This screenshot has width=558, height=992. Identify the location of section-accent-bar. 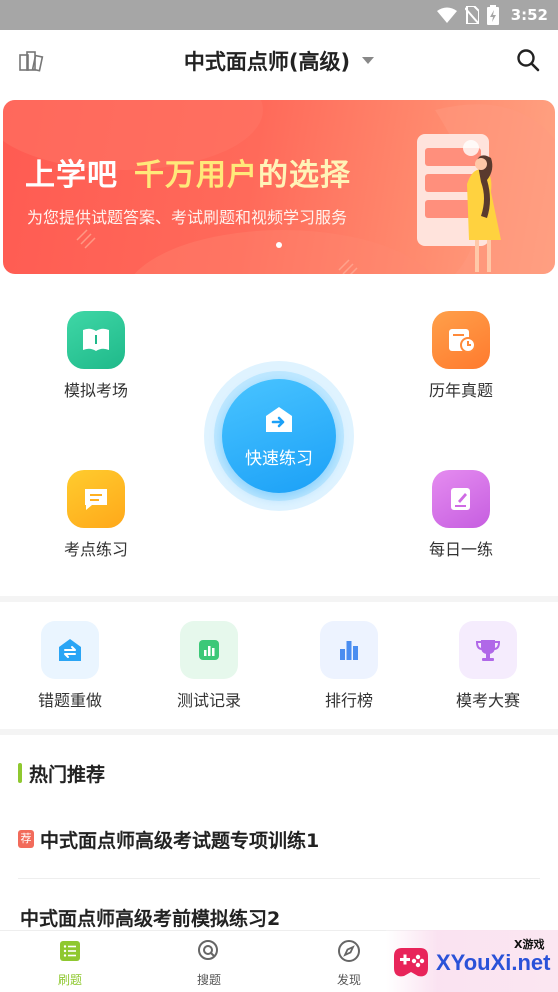
(20, 773).